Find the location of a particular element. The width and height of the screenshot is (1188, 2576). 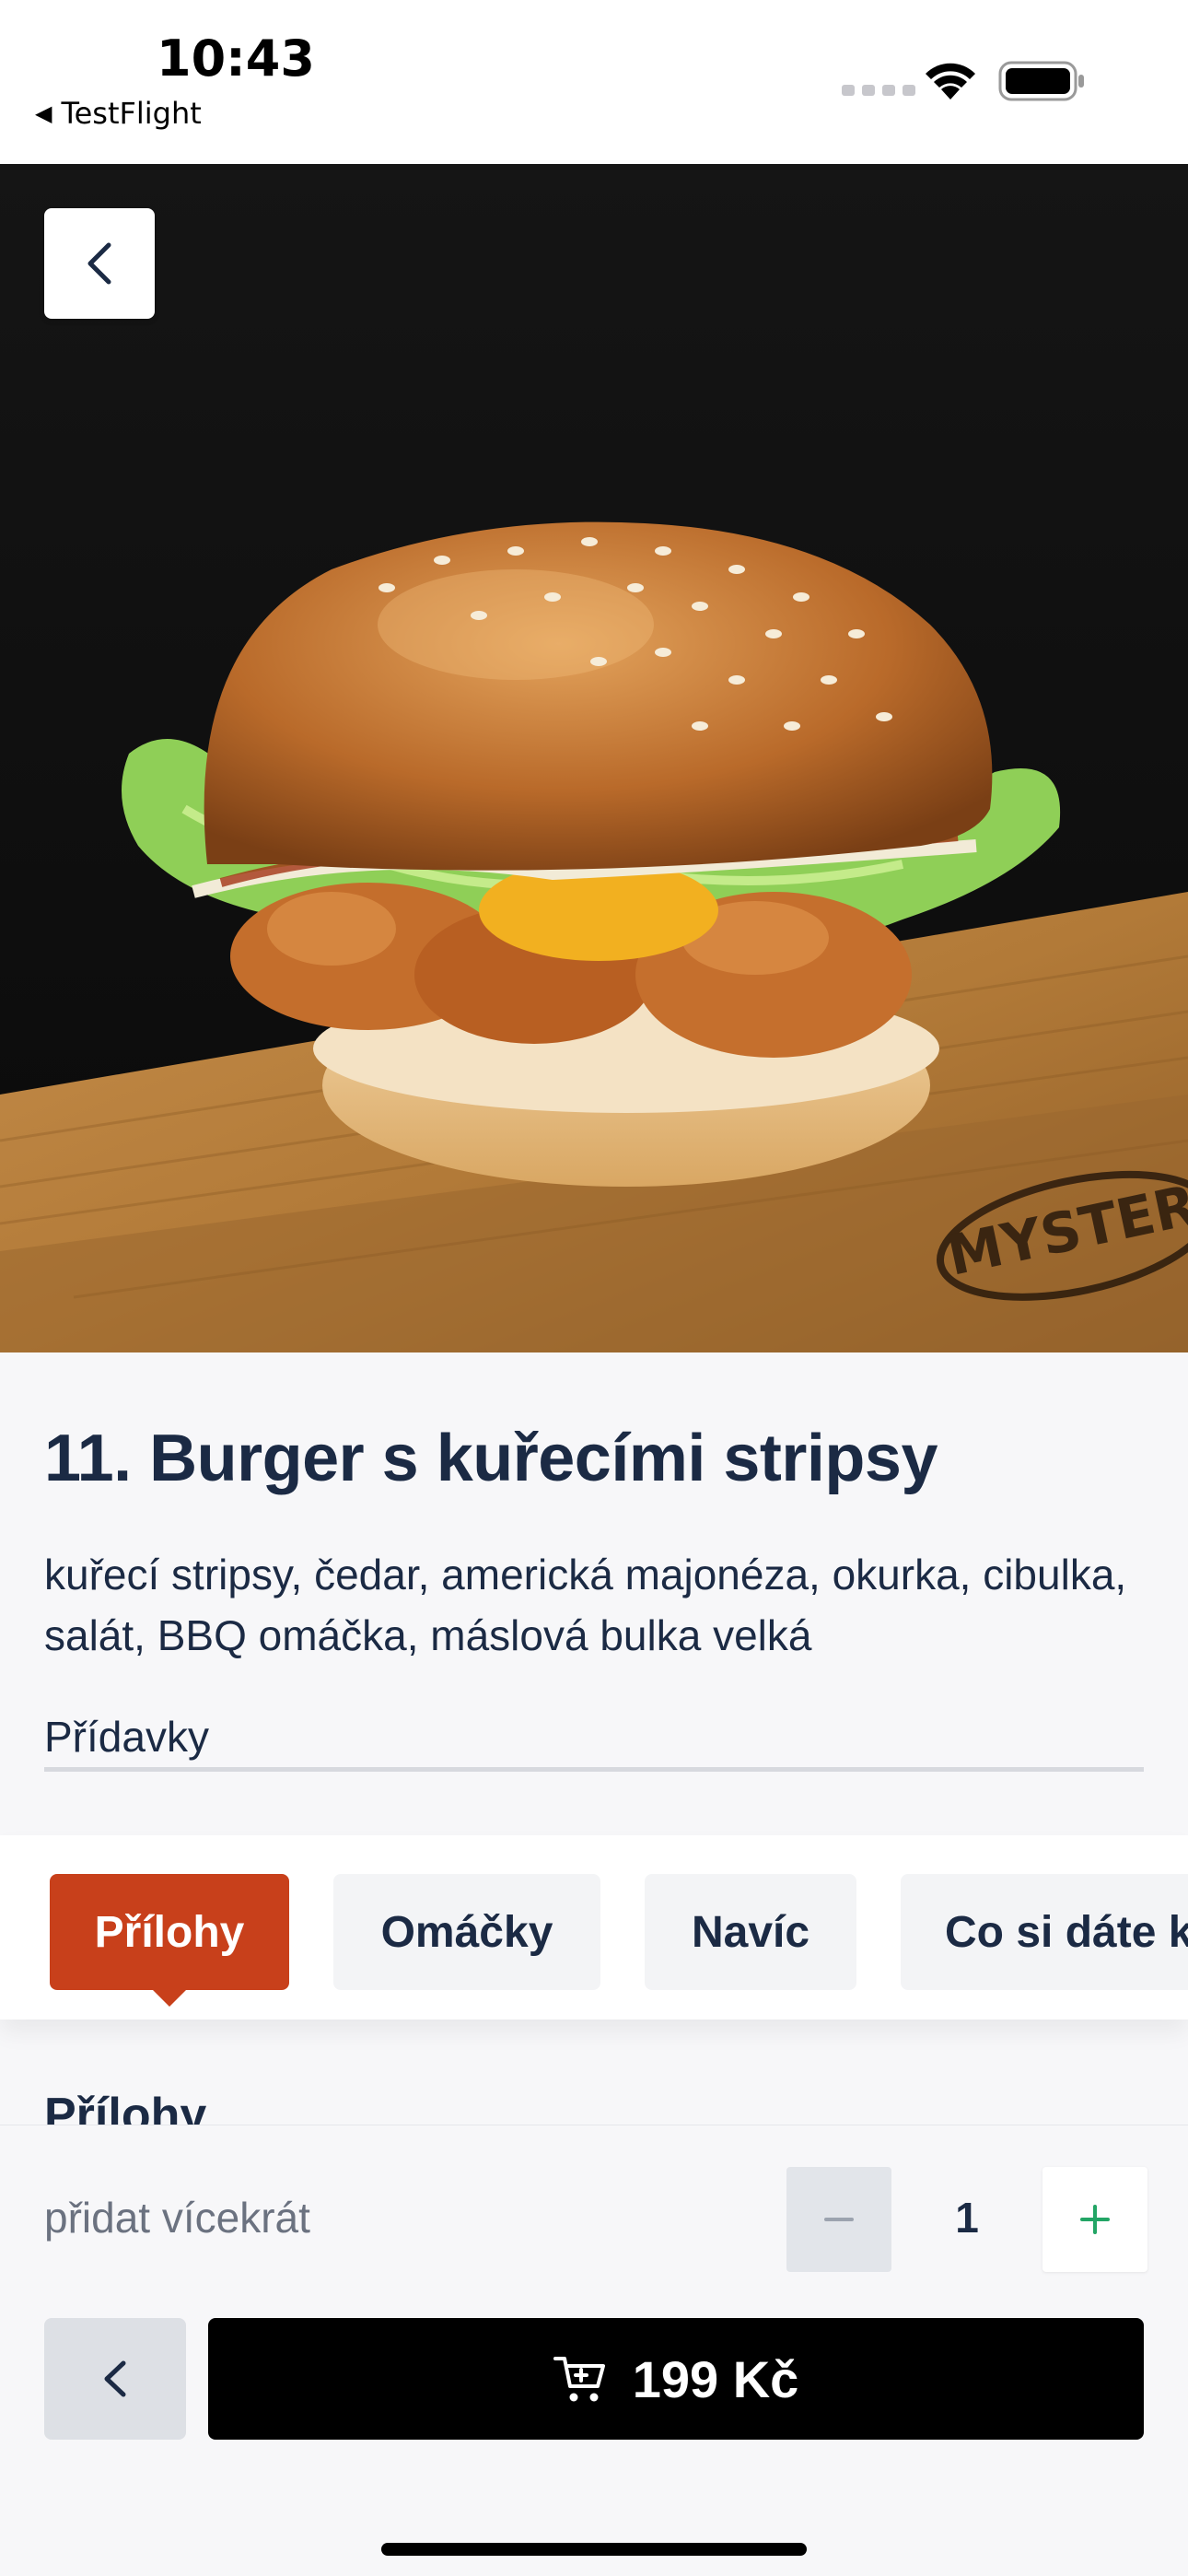

category-tabs: Přílohy Omáčky Navíc Co si dáte k is located at coordinates (594, 1927).